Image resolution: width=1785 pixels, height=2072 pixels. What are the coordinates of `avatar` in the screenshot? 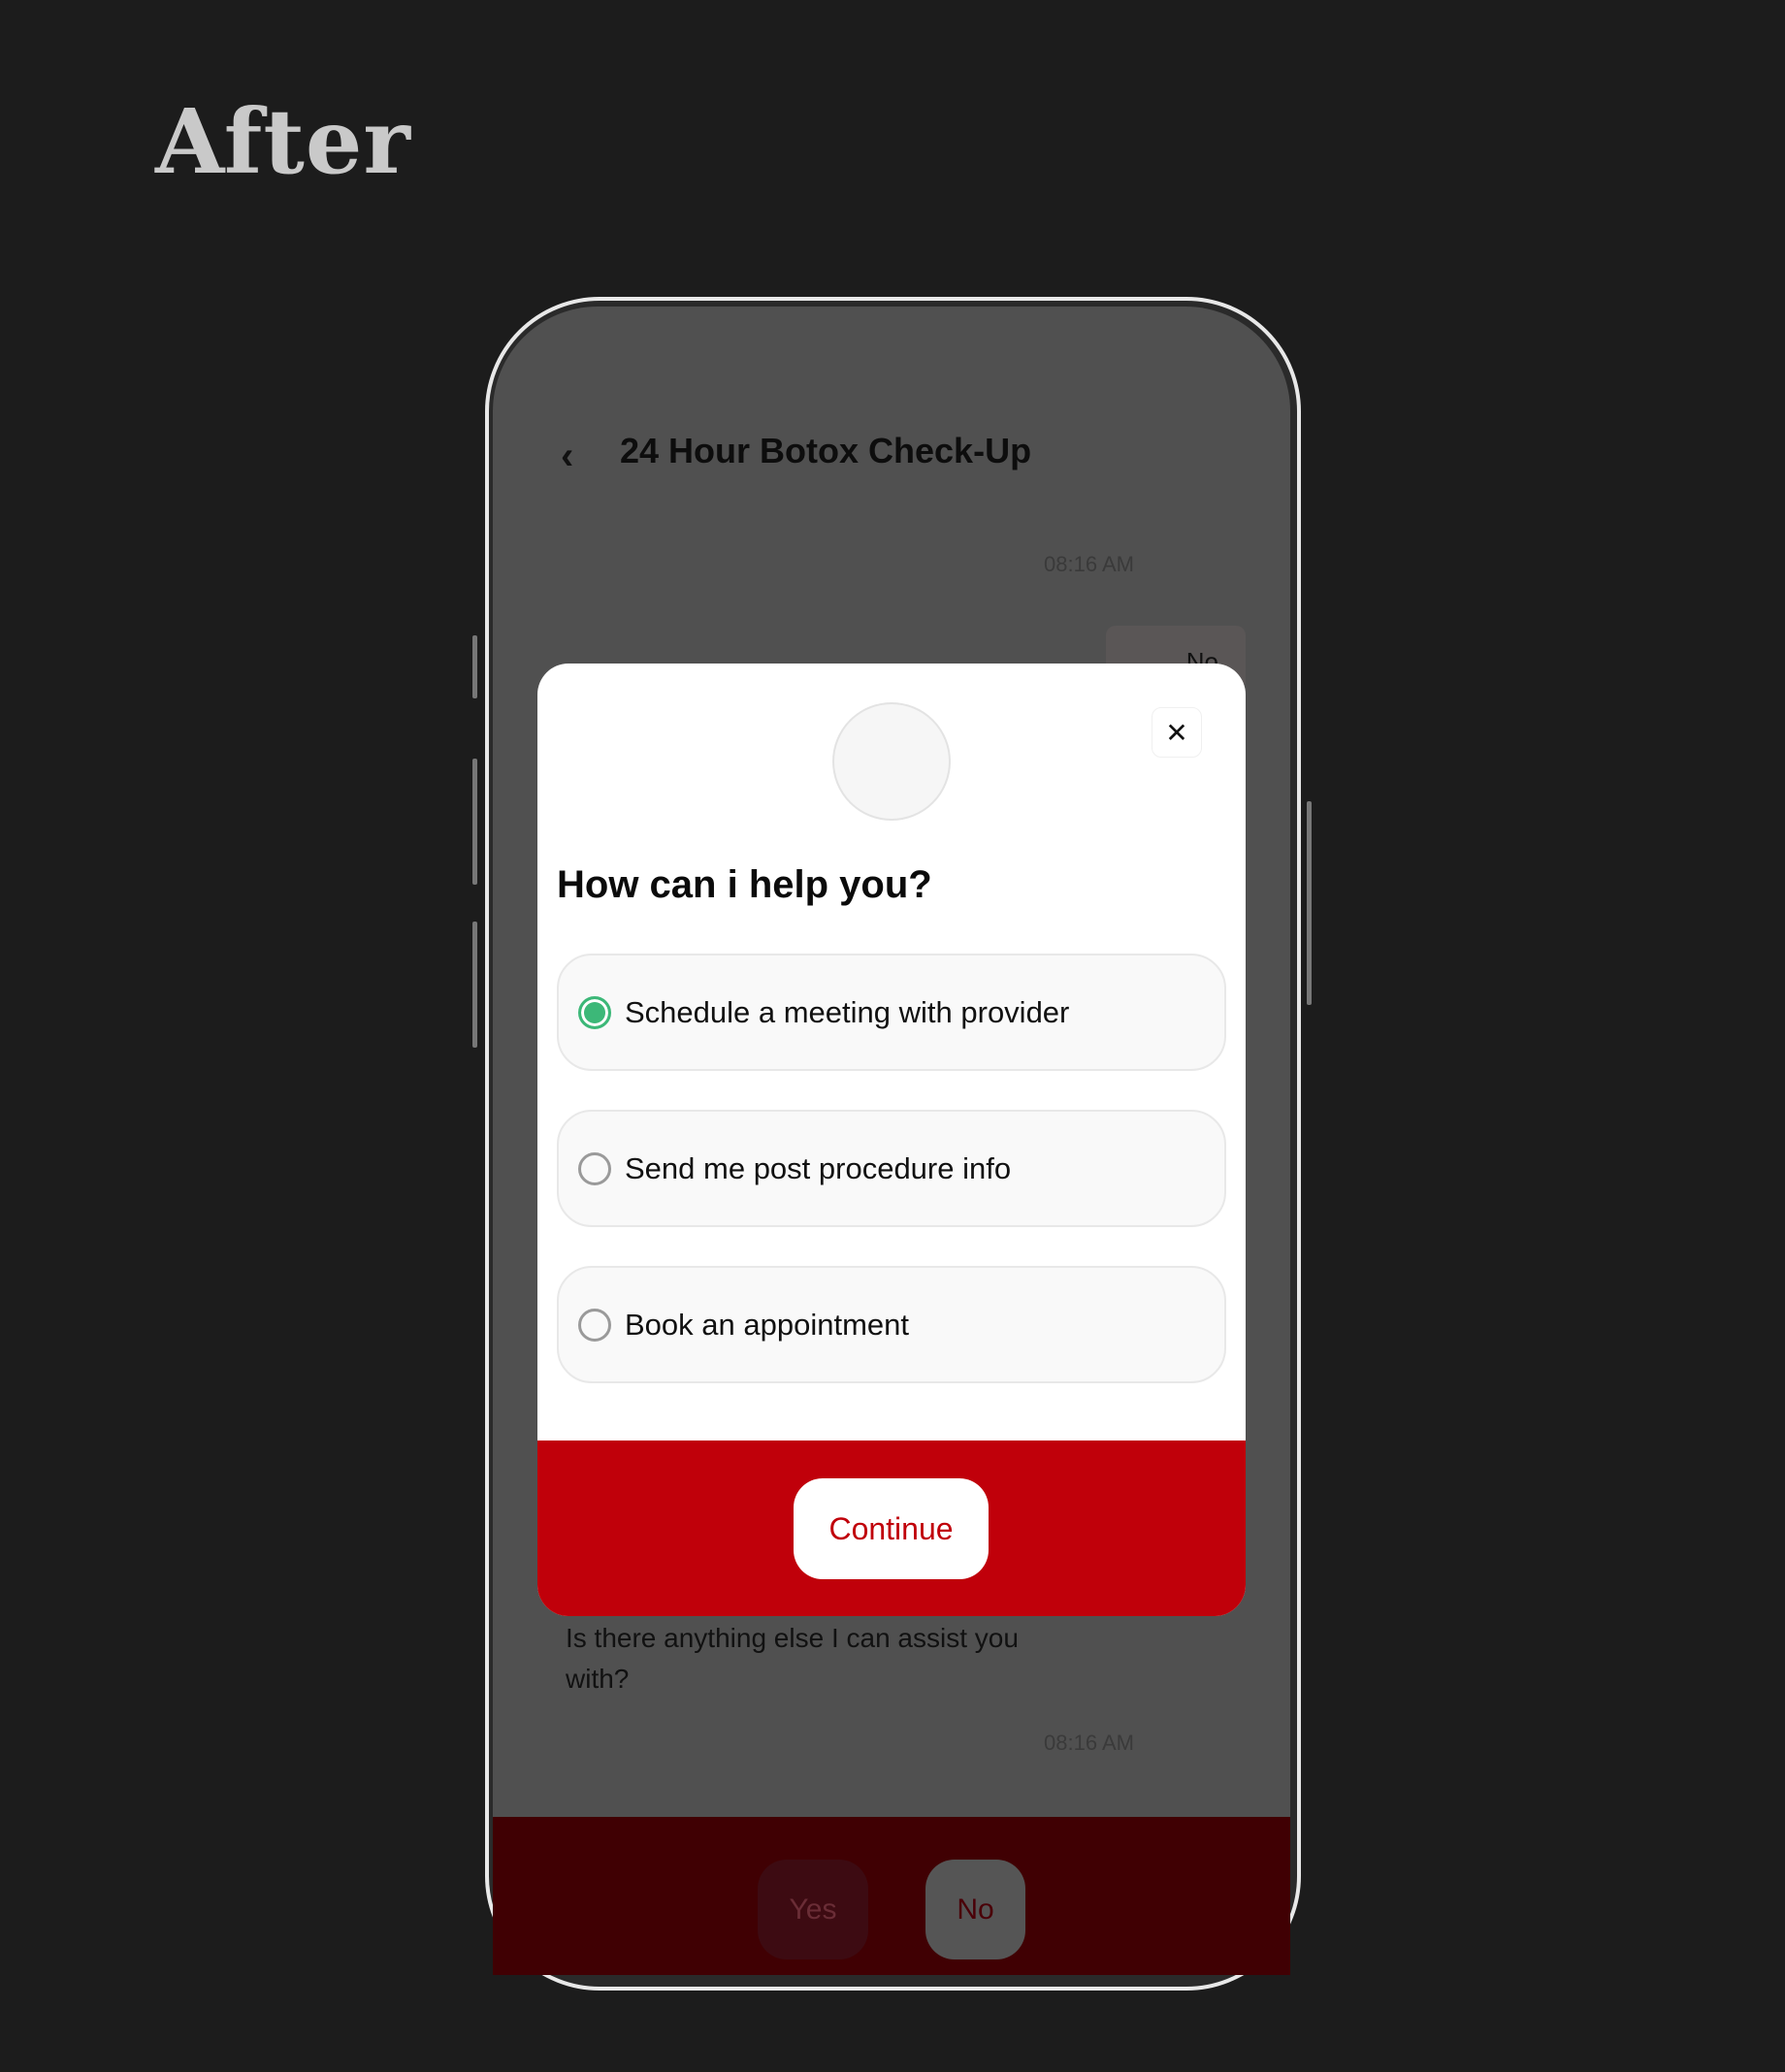 It's located at (891, 761).